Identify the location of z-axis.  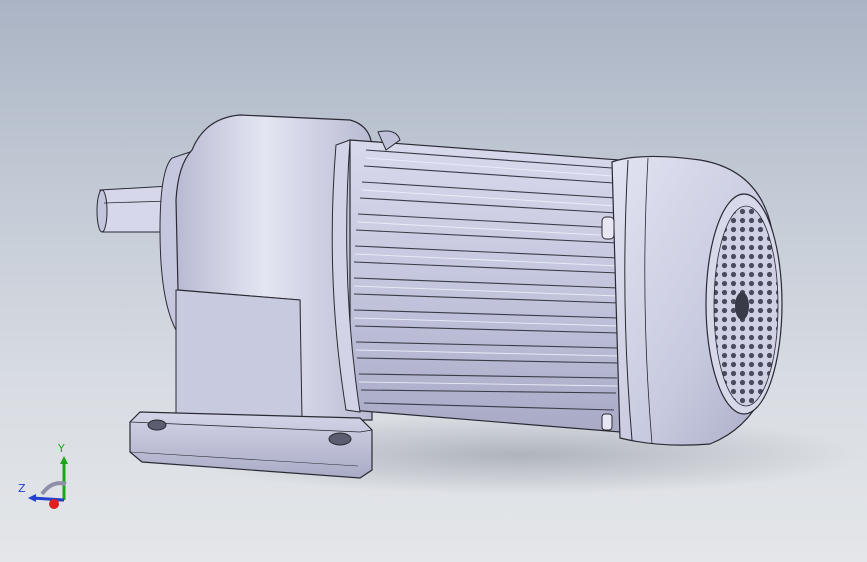
(48, 499).